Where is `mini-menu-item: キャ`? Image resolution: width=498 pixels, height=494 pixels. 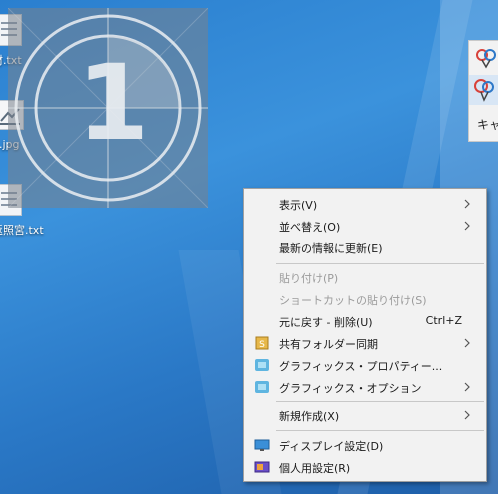
mini-menu-item: キャ is located at coordinates (483, 124).